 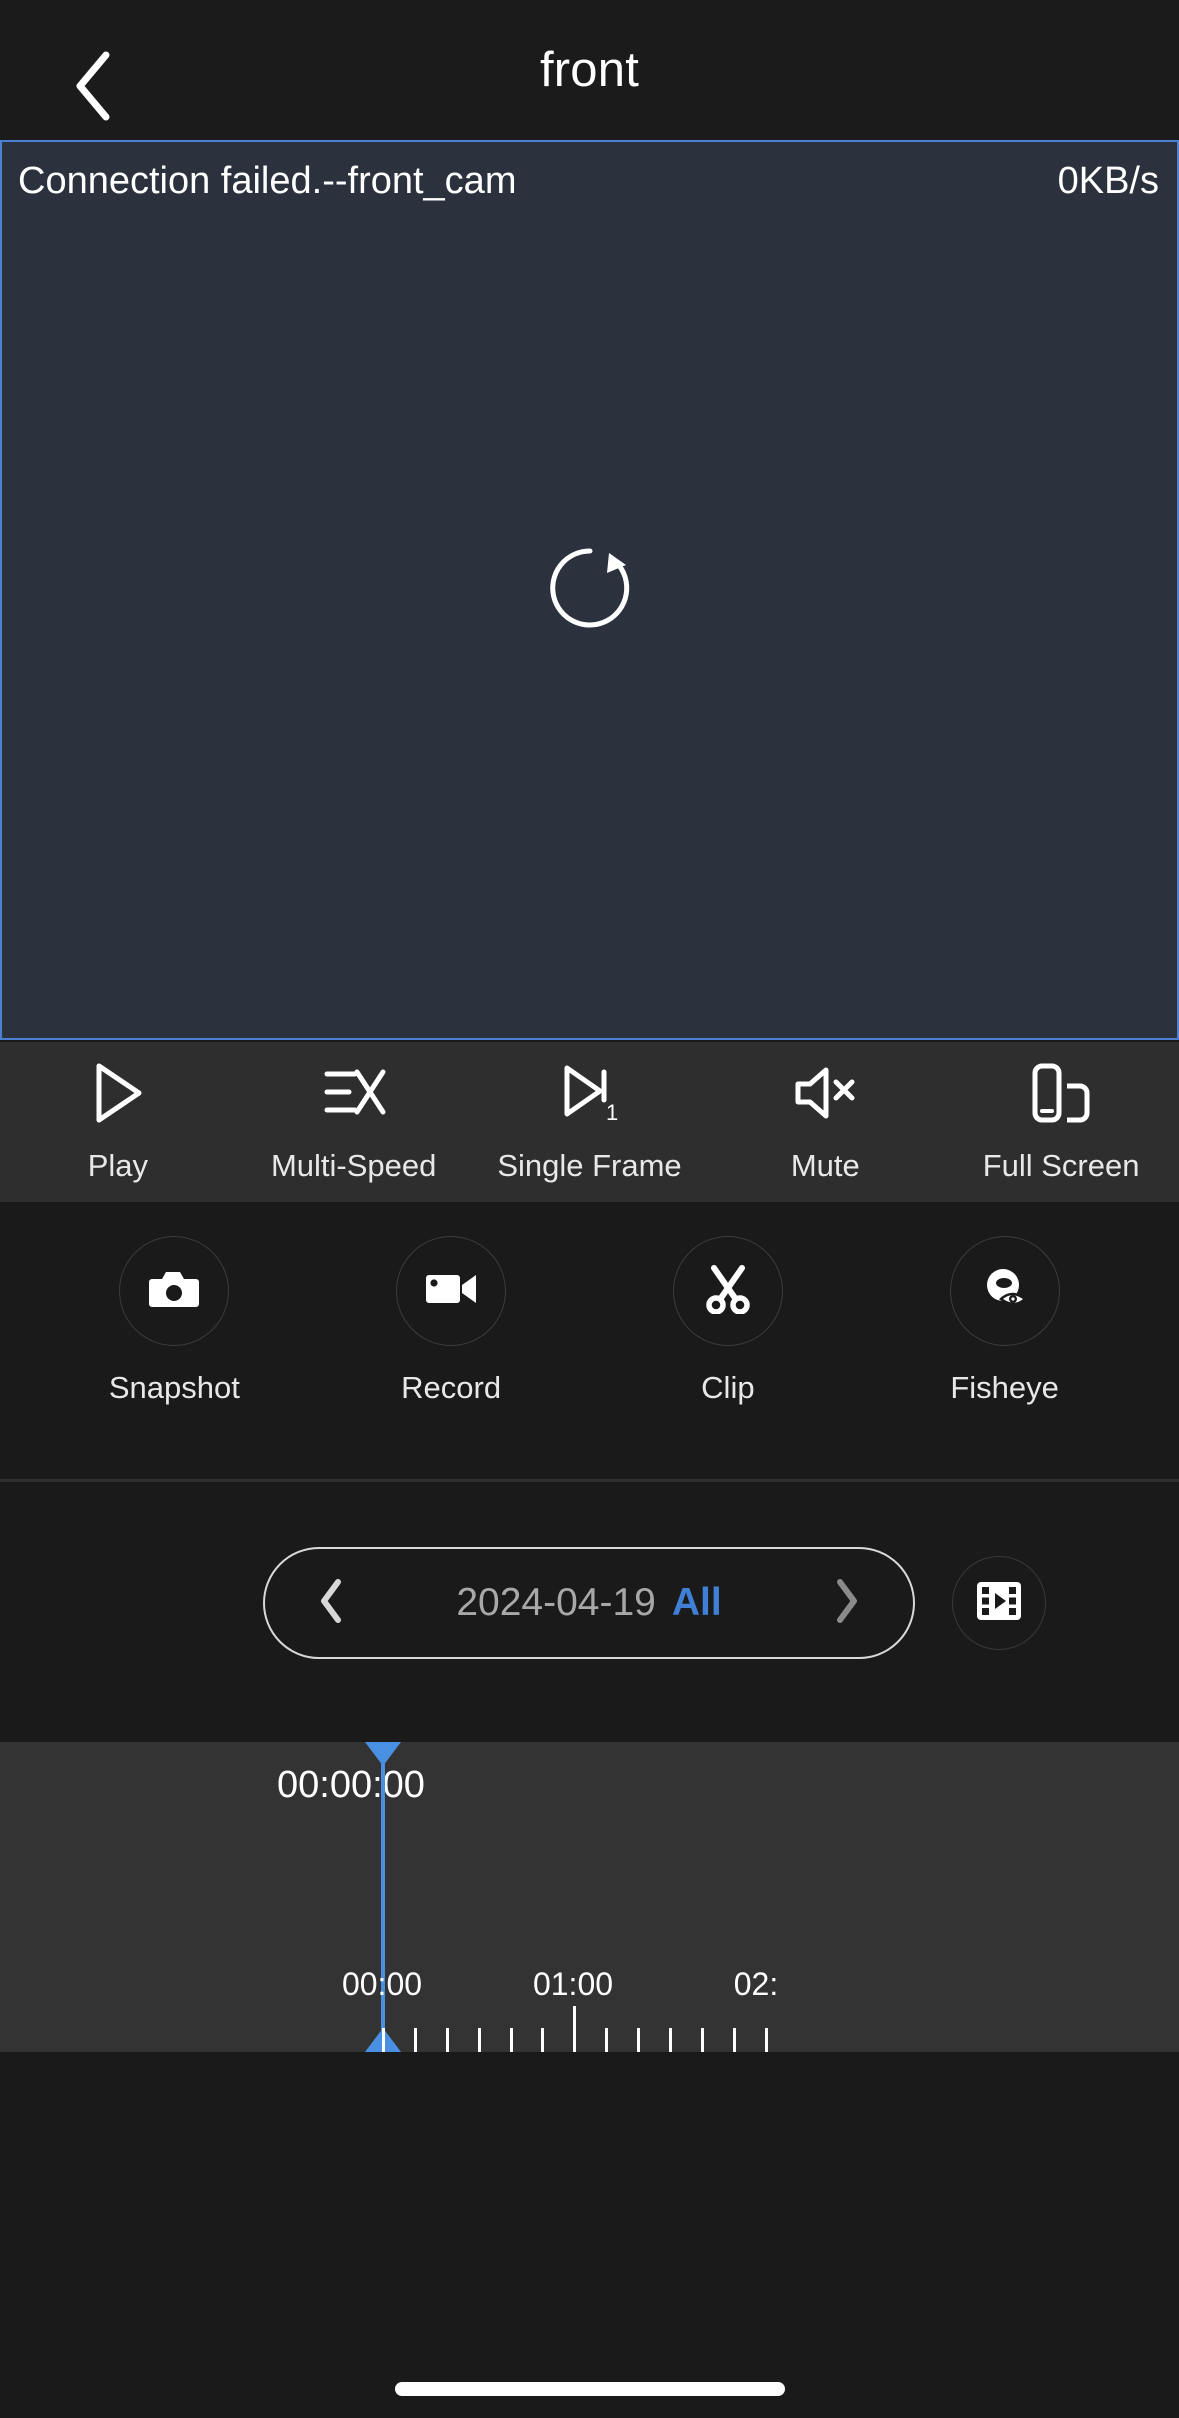 What do you see at coordinates (118, 1165) in the screenshot?
I see `control-play-label: Play` at bounding box center [118, 1165].